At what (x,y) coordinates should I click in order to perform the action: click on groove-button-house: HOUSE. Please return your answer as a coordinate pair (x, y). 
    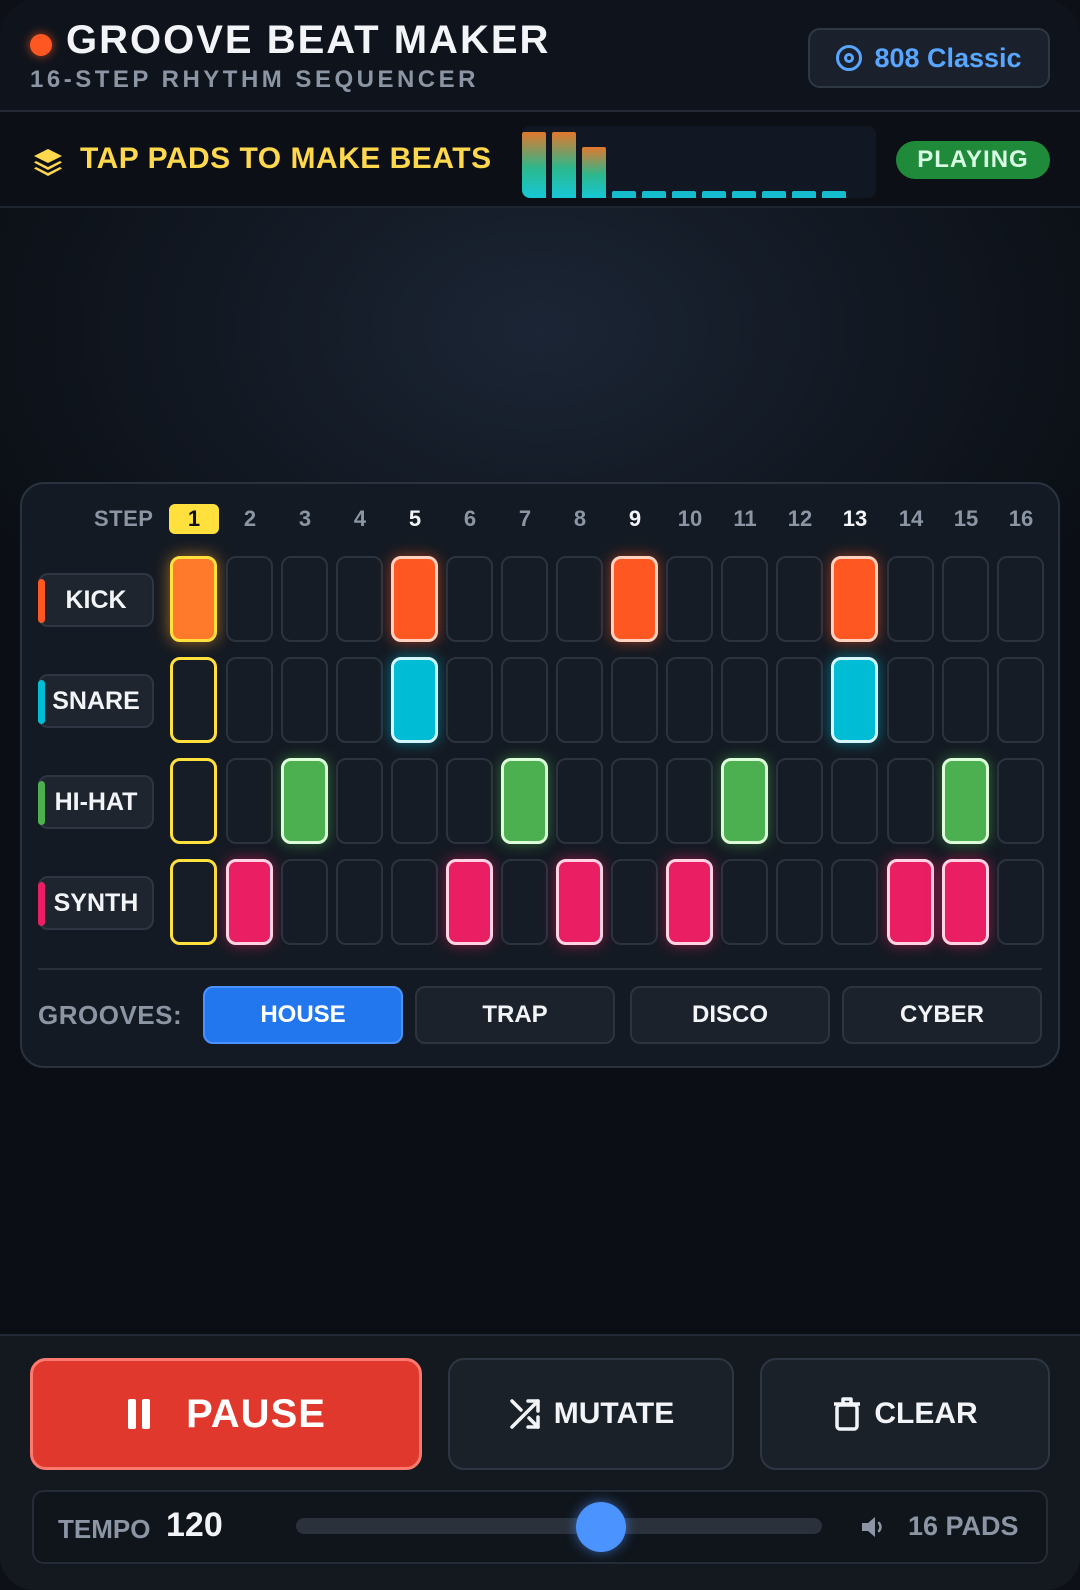
    Looking at the image, I should click on (303, 1015).